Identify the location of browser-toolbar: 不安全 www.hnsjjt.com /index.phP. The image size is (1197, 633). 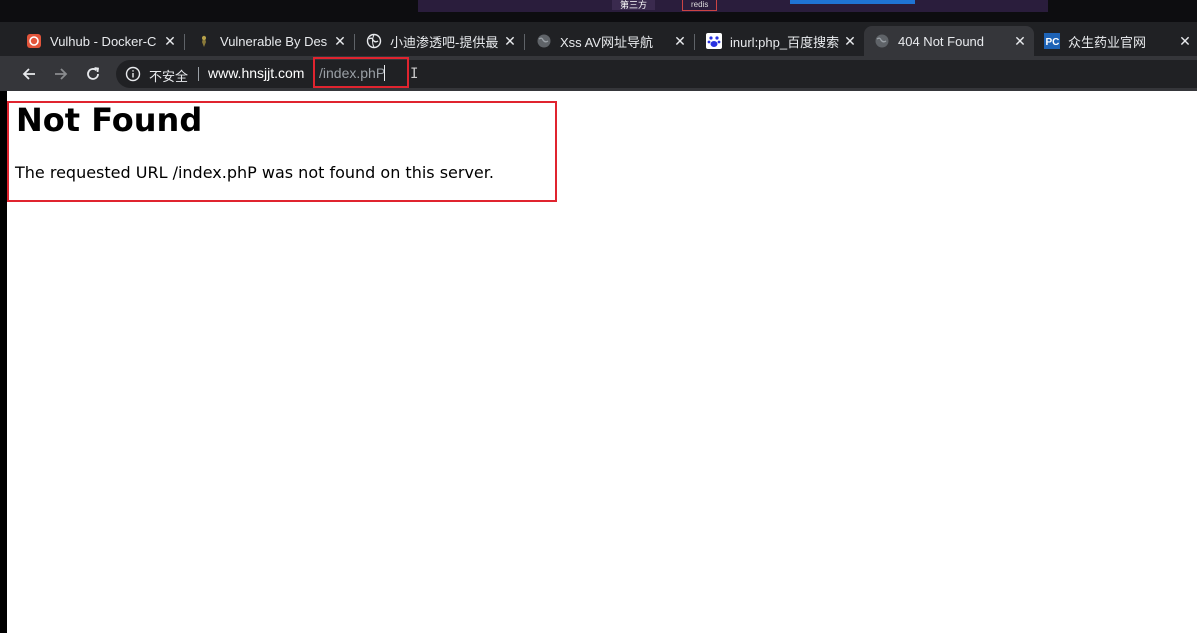
(598, 73).